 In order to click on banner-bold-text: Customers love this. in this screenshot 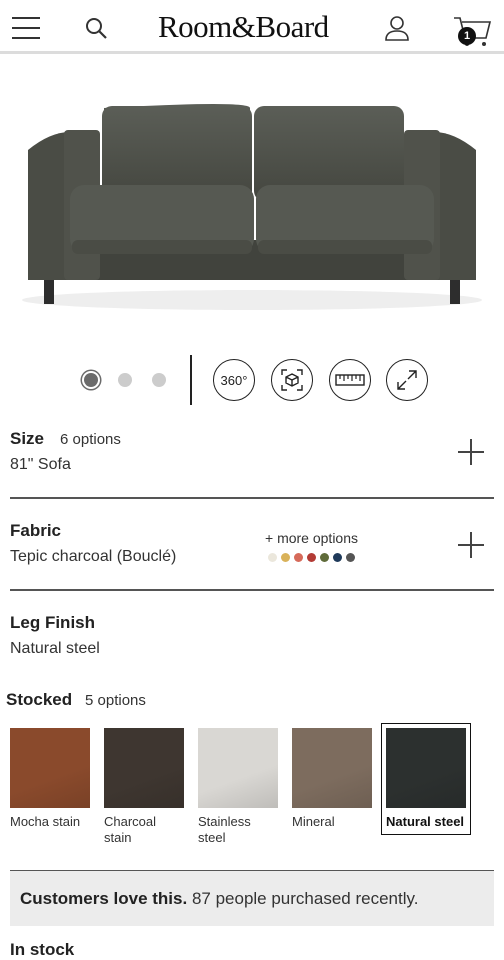, I will do `click(104, 898)`.